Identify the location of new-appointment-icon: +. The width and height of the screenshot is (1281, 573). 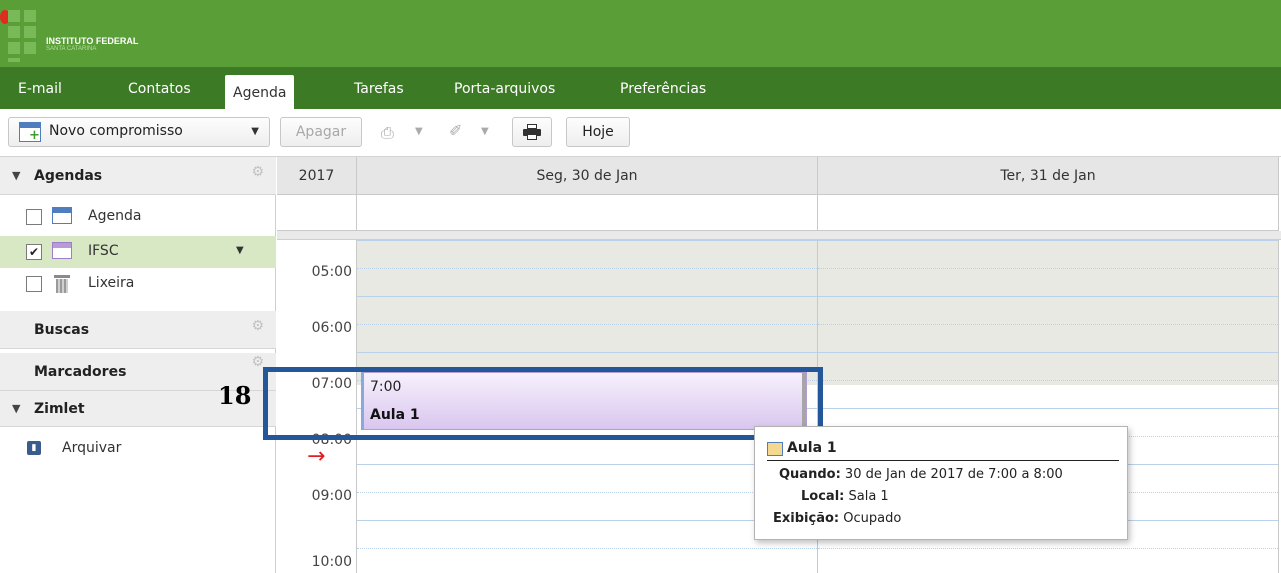
(30, 132).